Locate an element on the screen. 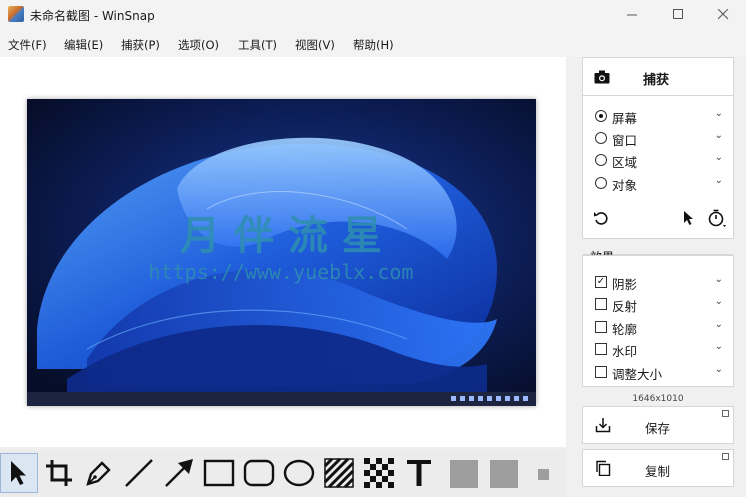 The image size is (746, 497). arrow-icon is located at coordinates (179, 473).